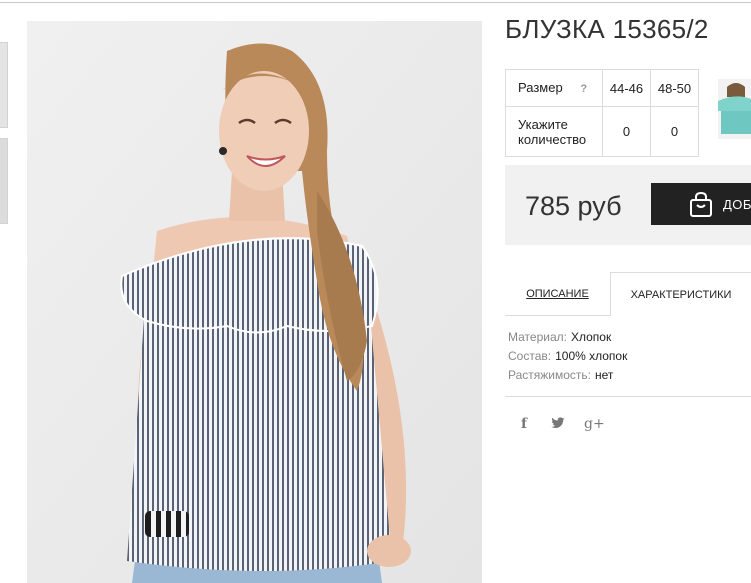  I want to click on characteristic-value: нет, so click(604, 375).